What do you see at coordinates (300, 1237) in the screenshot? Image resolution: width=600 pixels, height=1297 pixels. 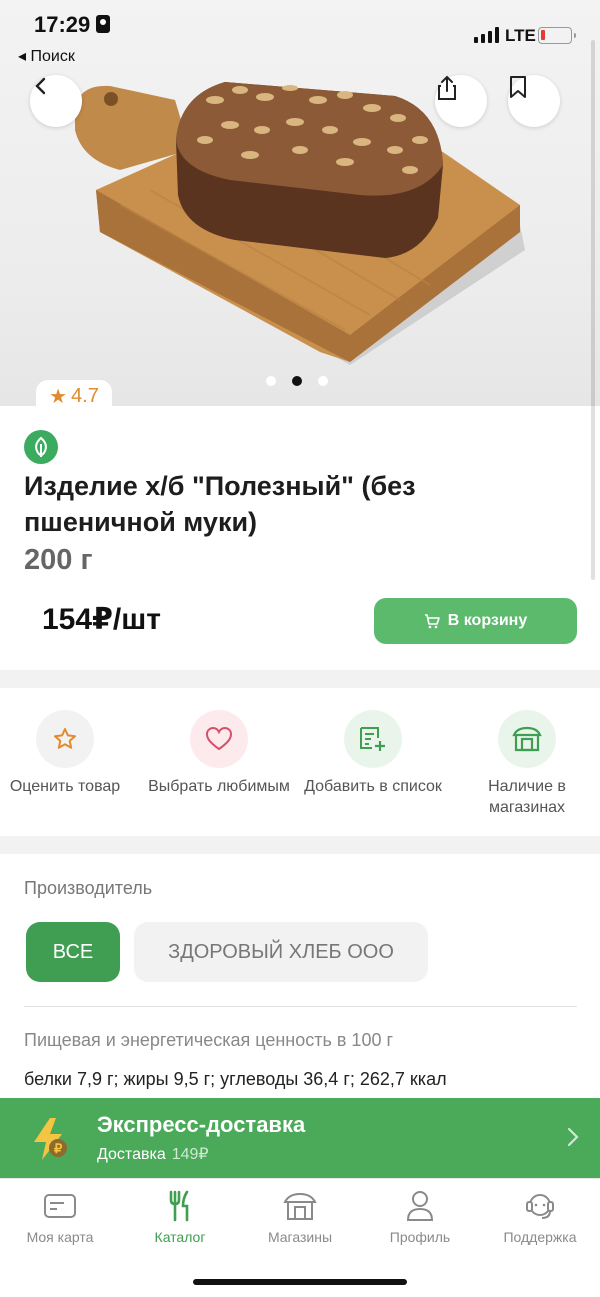 I see `tab-label: Магазины` at bounding box center [300, 1237].